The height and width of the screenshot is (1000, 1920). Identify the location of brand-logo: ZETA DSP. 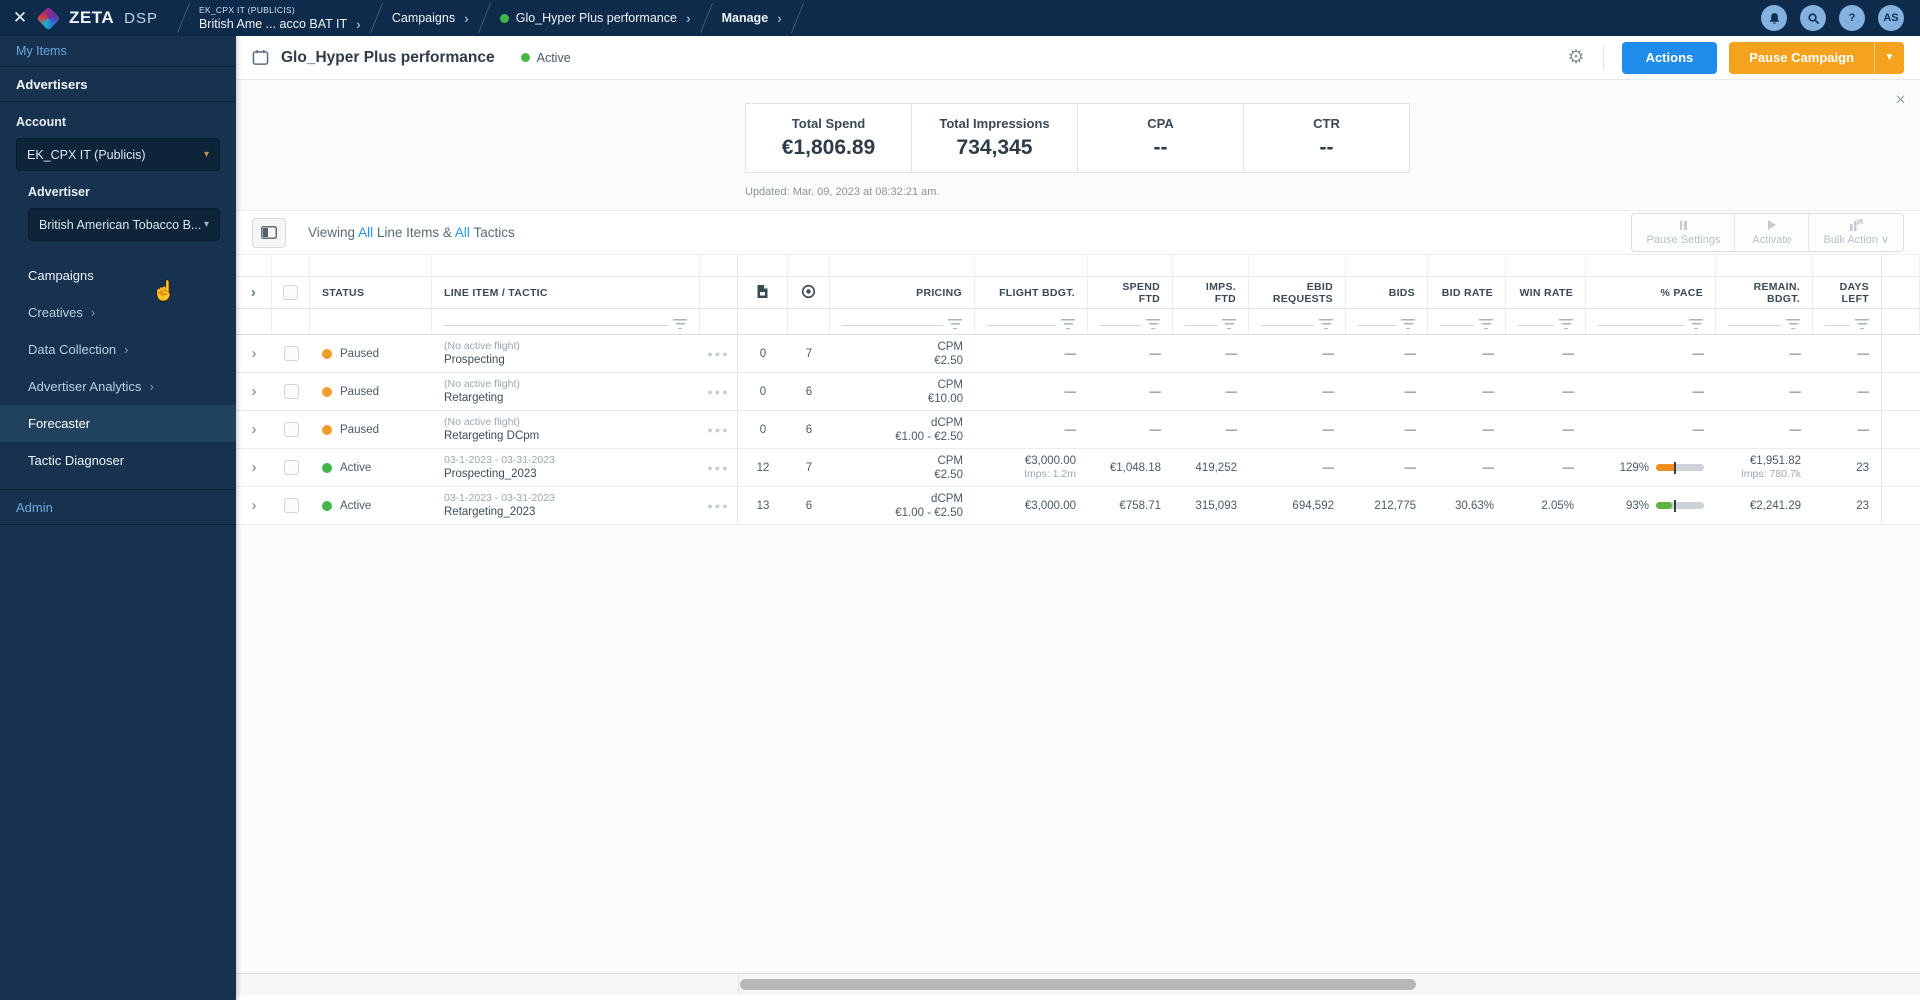
(97, 18).